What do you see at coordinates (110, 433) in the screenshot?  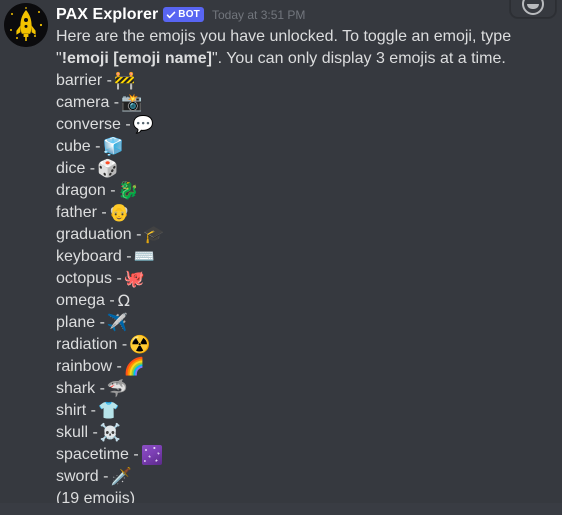 I see `emoji-glyph: ☠️` at bounding box center [110, 433].